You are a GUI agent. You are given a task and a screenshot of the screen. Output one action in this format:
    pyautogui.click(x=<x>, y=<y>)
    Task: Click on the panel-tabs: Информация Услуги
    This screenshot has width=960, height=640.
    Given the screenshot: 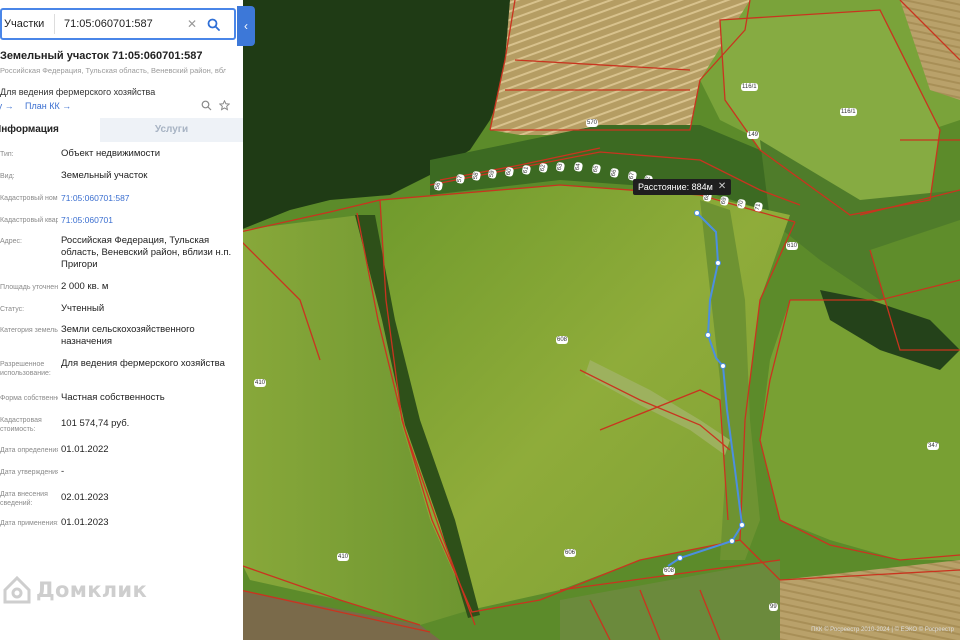 What is the action you would take?
    pyautogui.click(x=121, y=130)
    